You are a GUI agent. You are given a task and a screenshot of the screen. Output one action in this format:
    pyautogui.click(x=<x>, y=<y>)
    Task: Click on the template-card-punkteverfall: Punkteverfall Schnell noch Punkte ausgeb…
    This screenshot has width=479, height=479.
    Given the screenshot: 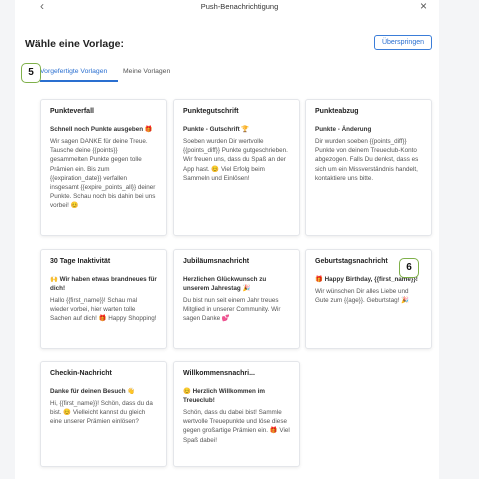 What is the action you would take?
    pyautogui.click(x=103, y=167)
    